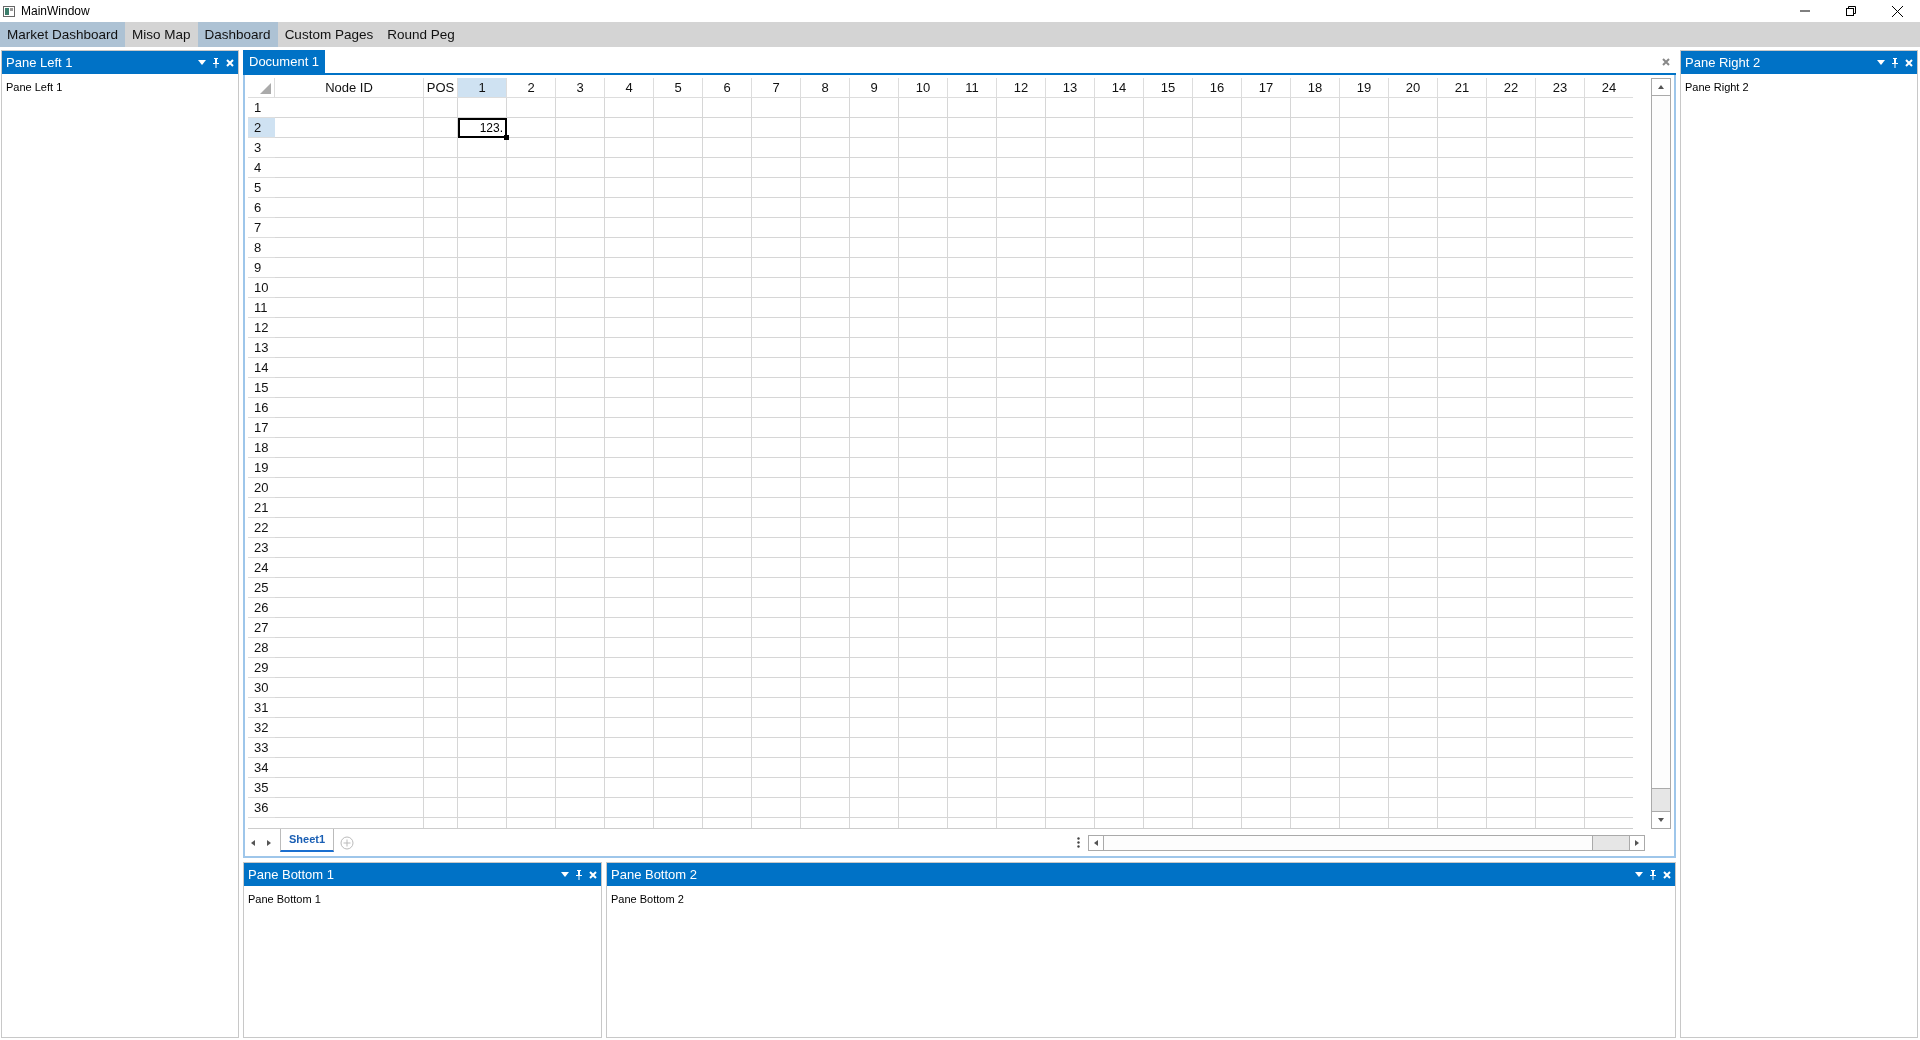 Image resolution: width=1920 pixels, height=1040 pixels. What do you see at coordinates (1078, 842) in the screenshot?
I see `splitter-icon` at bounding box center [1078, 842].